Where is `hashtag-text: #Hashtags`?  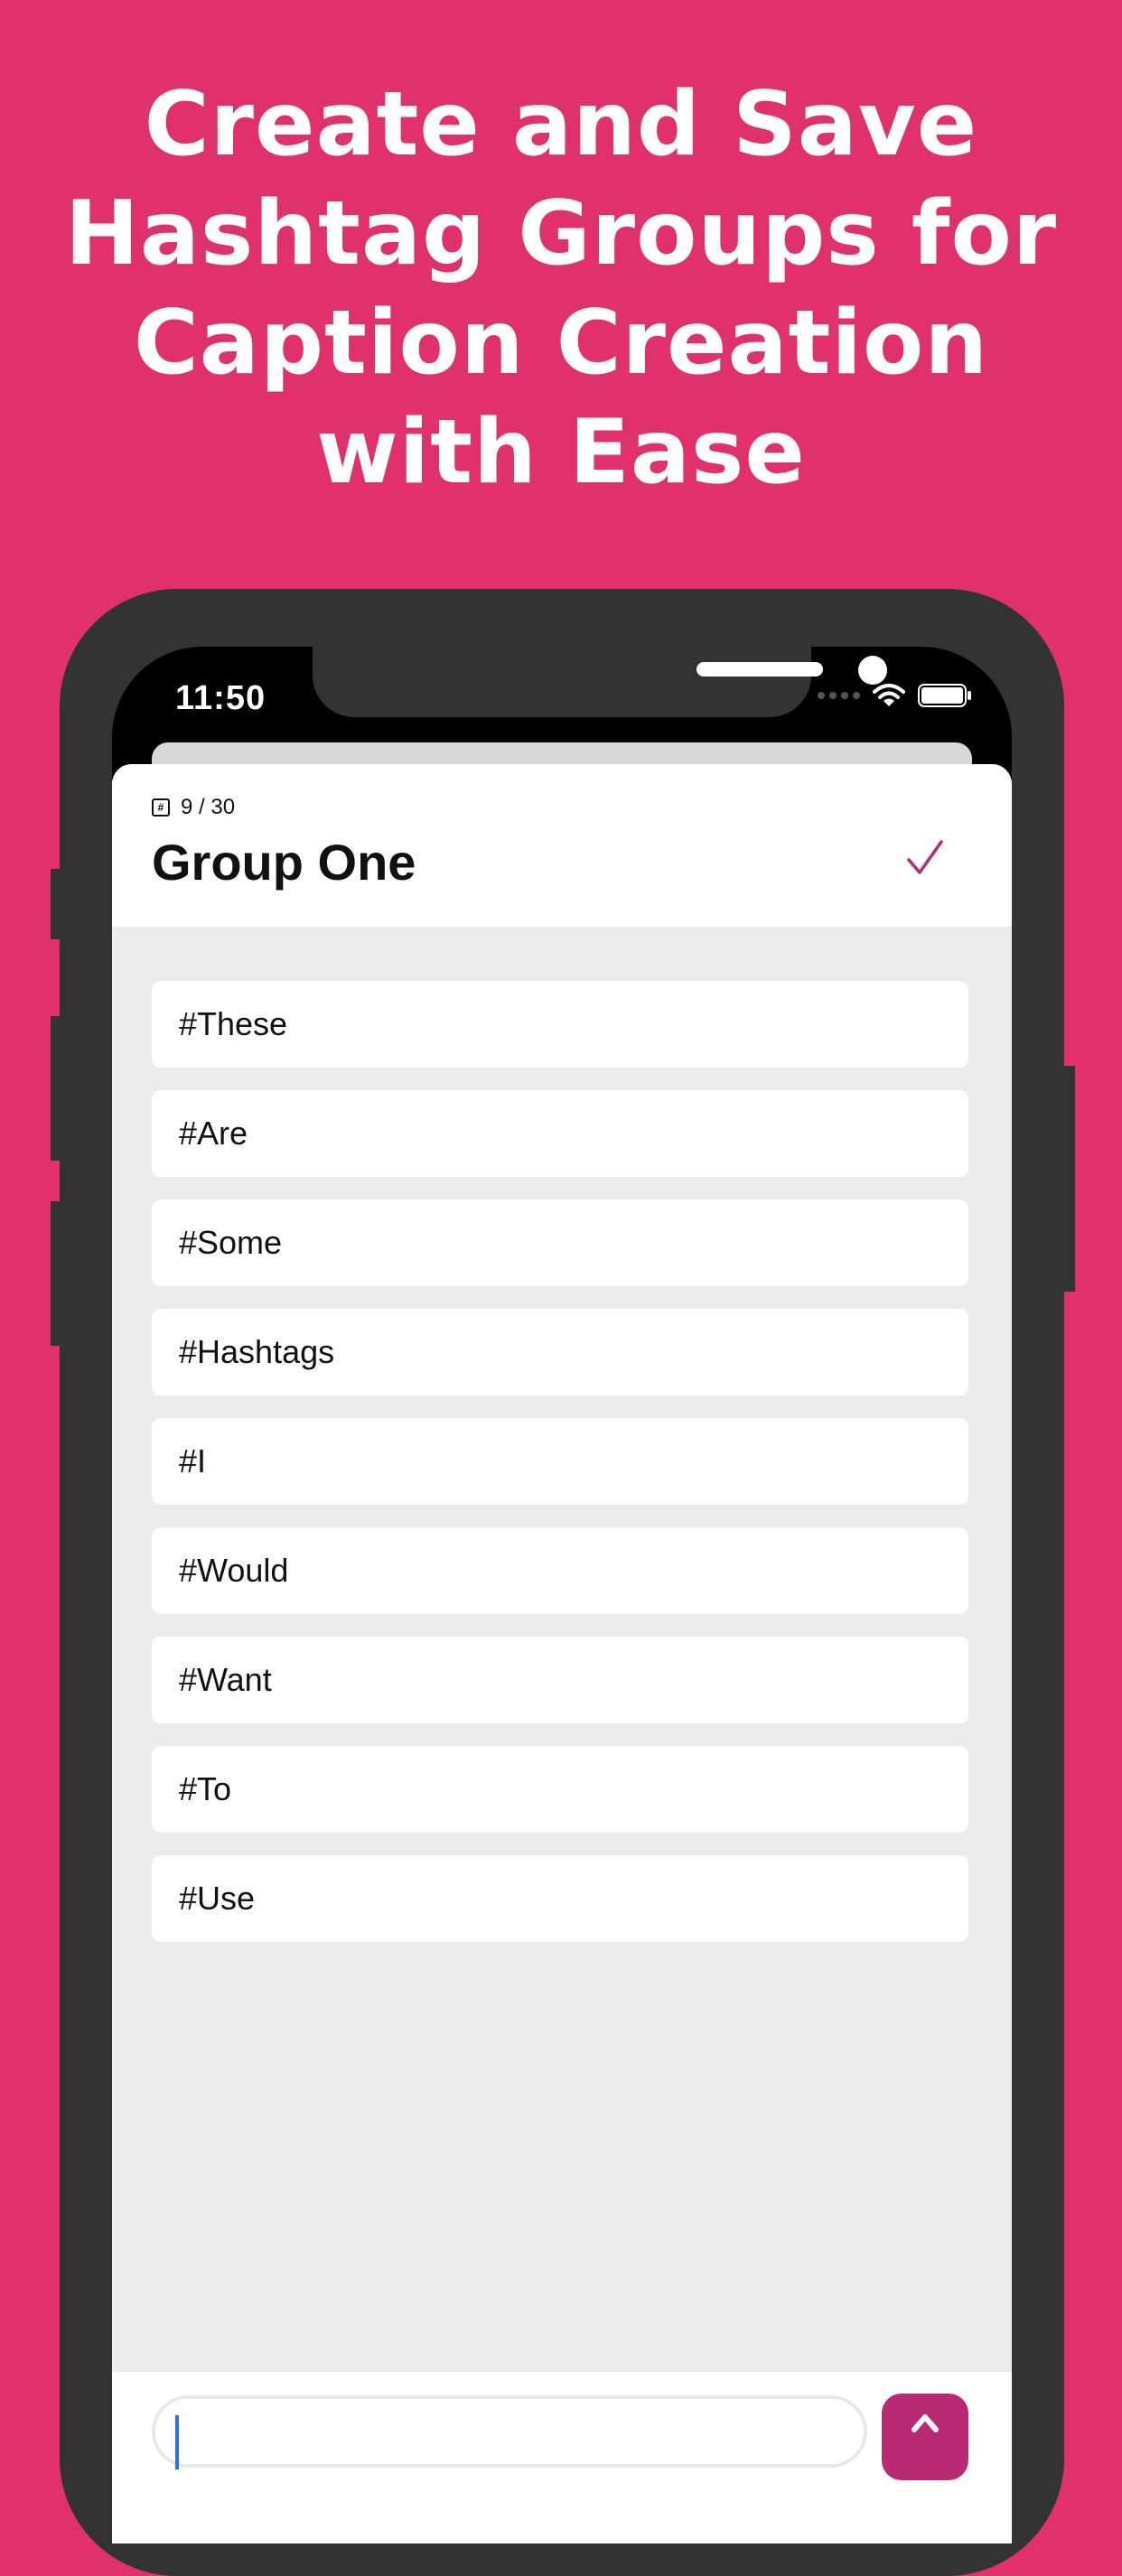 hashtag-text: #Hashtags is located at coordinates (257, 1351).